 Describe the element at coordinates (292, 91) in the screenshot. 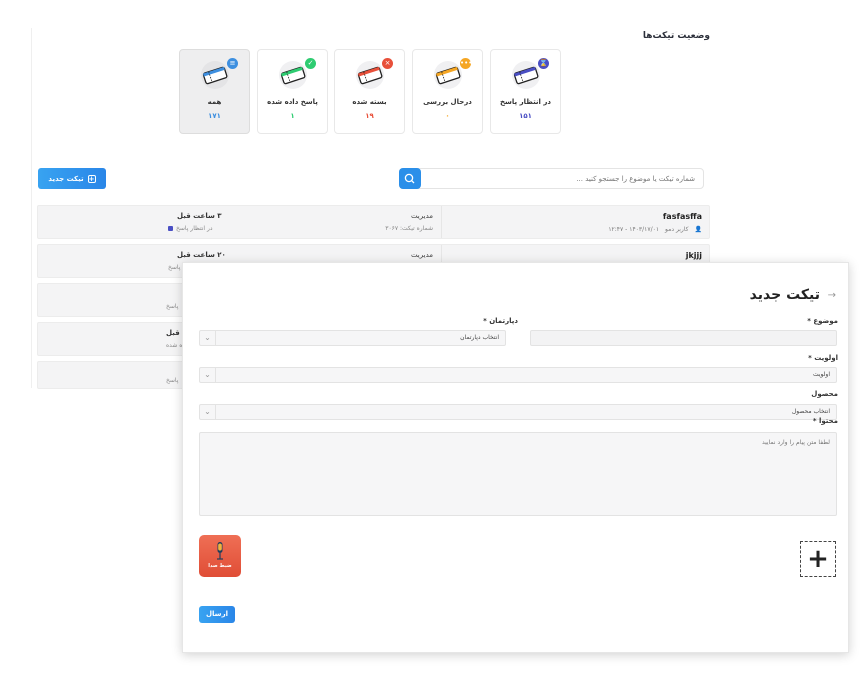

I see `status-card-answered: ✓ پاسخ داده شده ۱` at that location.